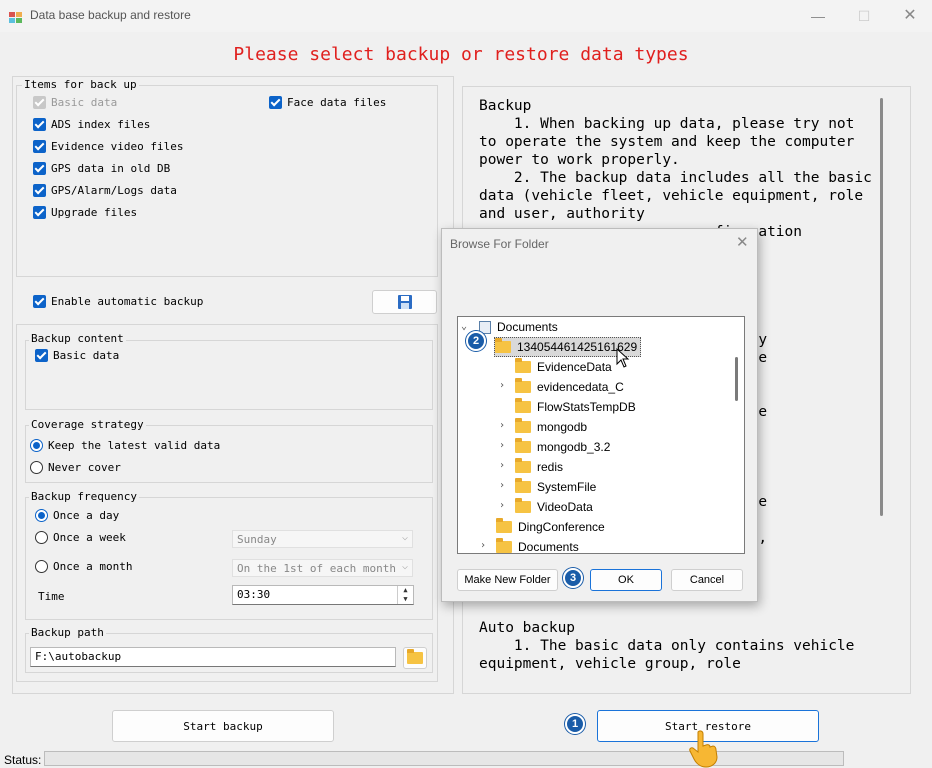 This screenshot has height=768, width=932. I want to click on tree-node-videodata: VideoData, so click(554, 507).